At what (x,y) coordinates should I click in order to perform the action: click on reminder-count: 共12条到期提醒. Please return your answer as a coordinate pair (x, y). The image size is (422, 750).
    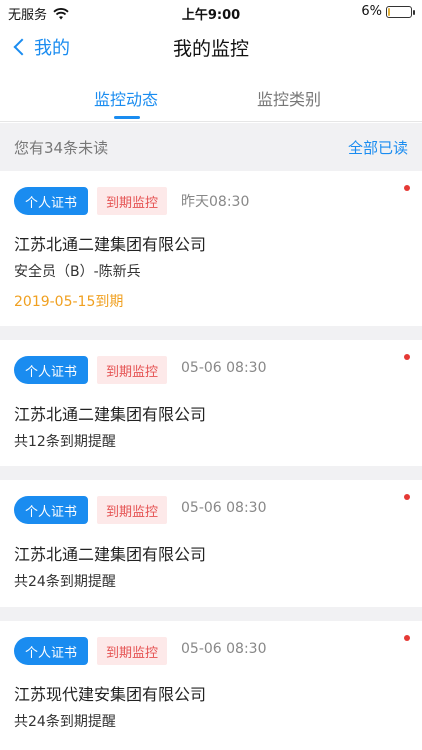
    Looking at the image, I should click on (65, 442).